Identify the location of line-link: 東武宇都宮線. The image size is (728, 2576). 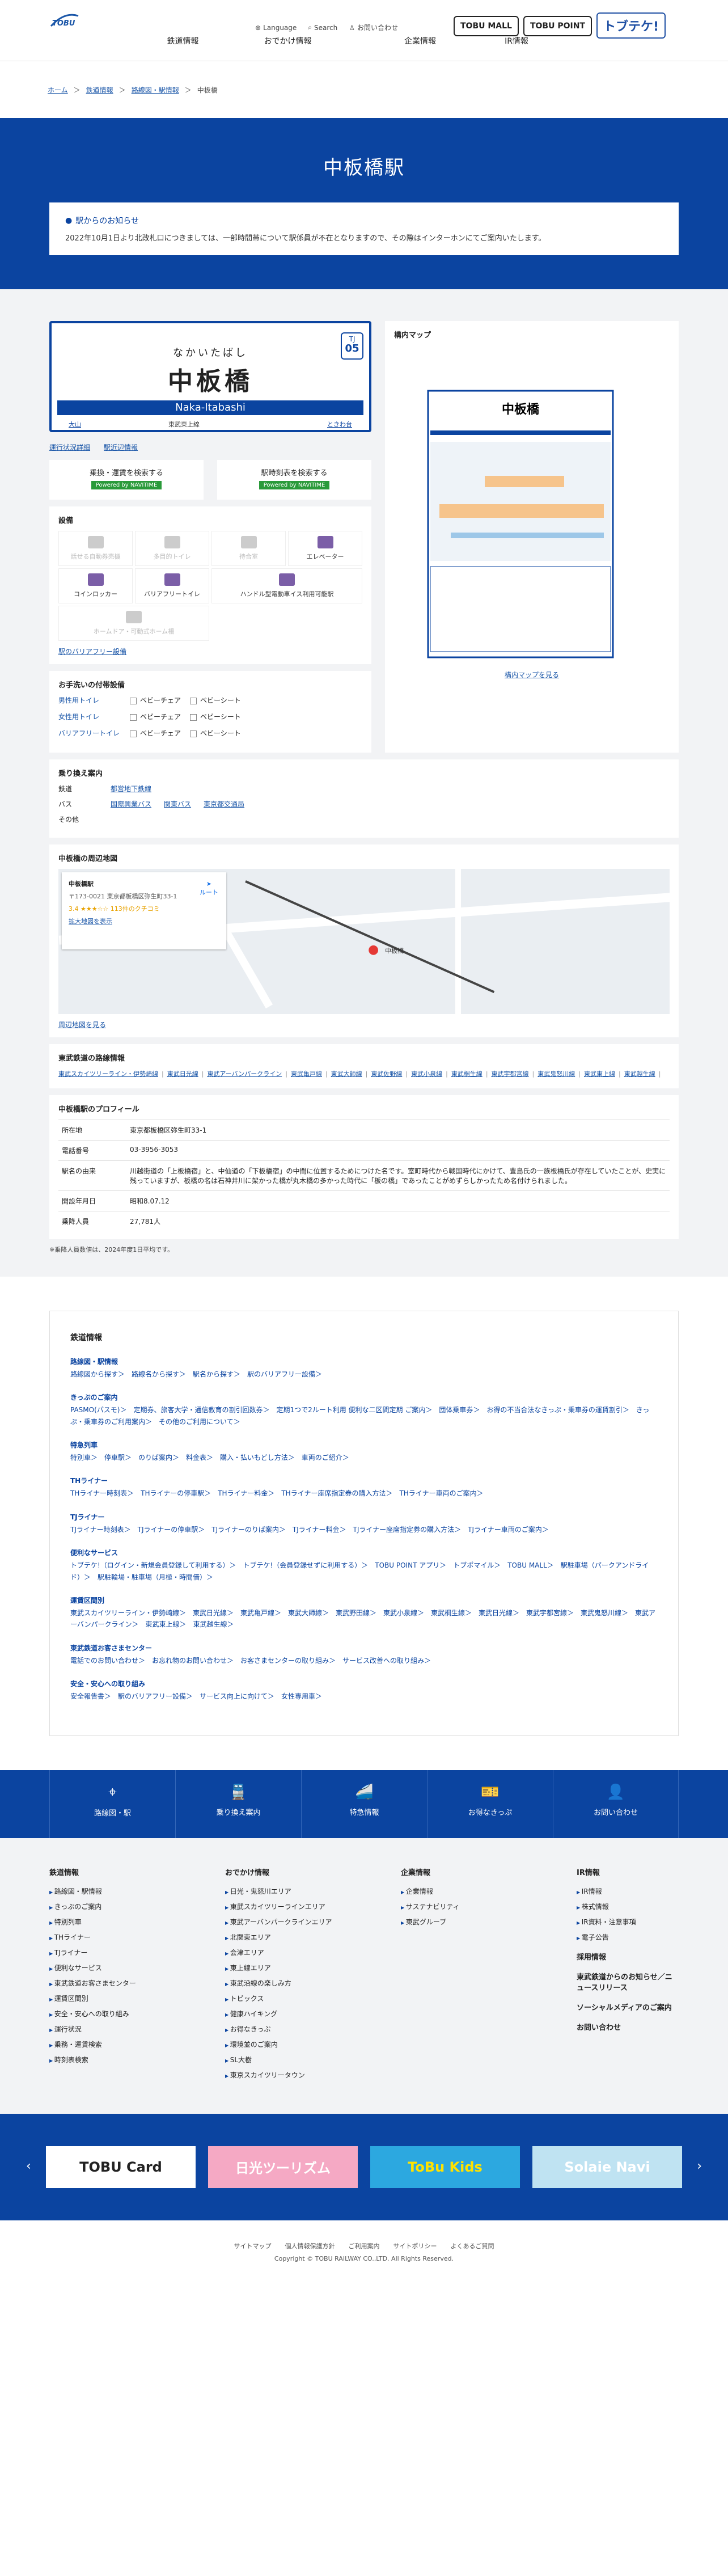
(510, 1074).